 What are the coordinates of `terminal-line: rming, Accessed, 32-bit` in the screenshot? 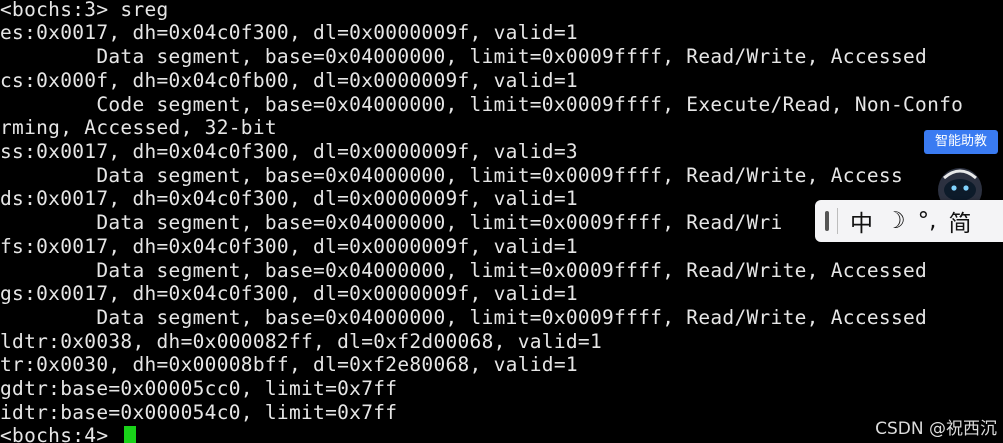 It's located at (138, 127).